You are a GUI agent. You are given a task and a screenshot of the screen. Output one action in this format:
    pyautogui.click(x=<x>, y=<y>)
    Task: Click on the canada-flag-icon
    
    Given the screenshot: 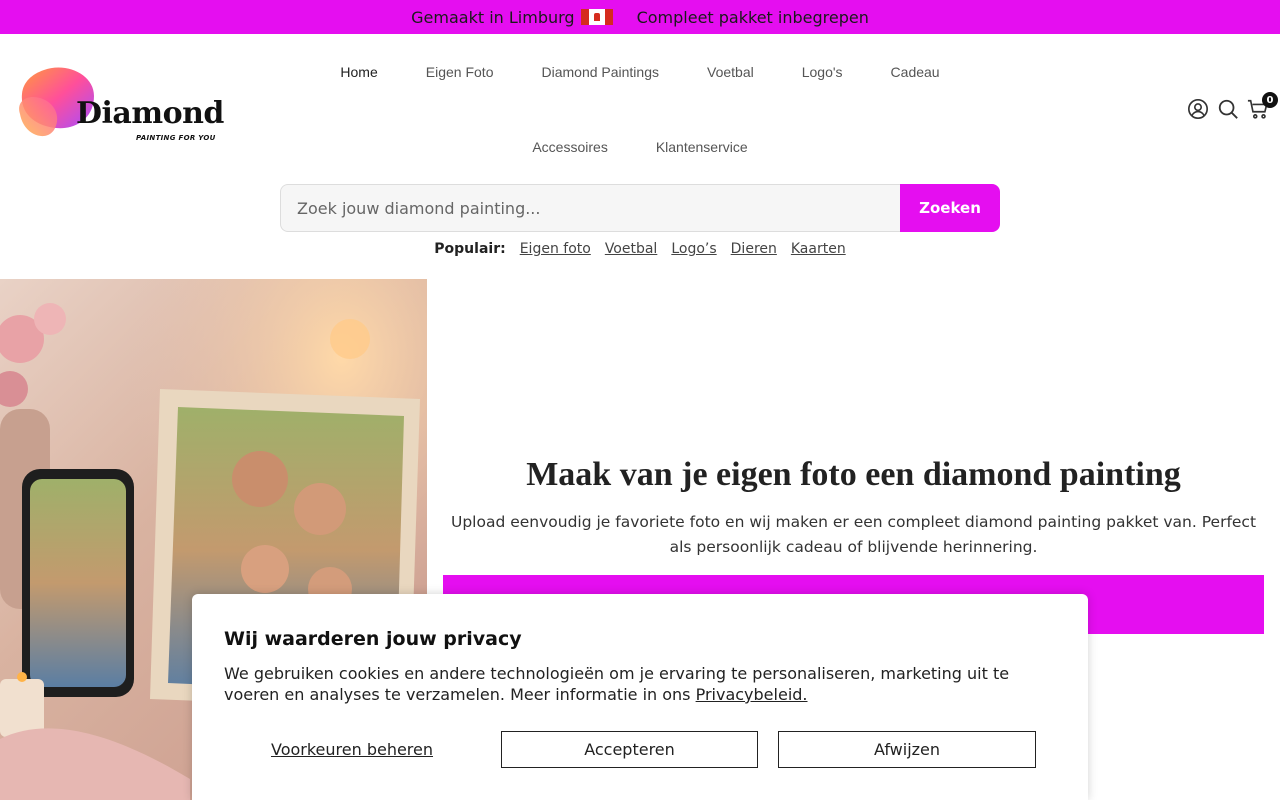 What is the action you would take?
    pyautogui.click(x=596, y=17)
    